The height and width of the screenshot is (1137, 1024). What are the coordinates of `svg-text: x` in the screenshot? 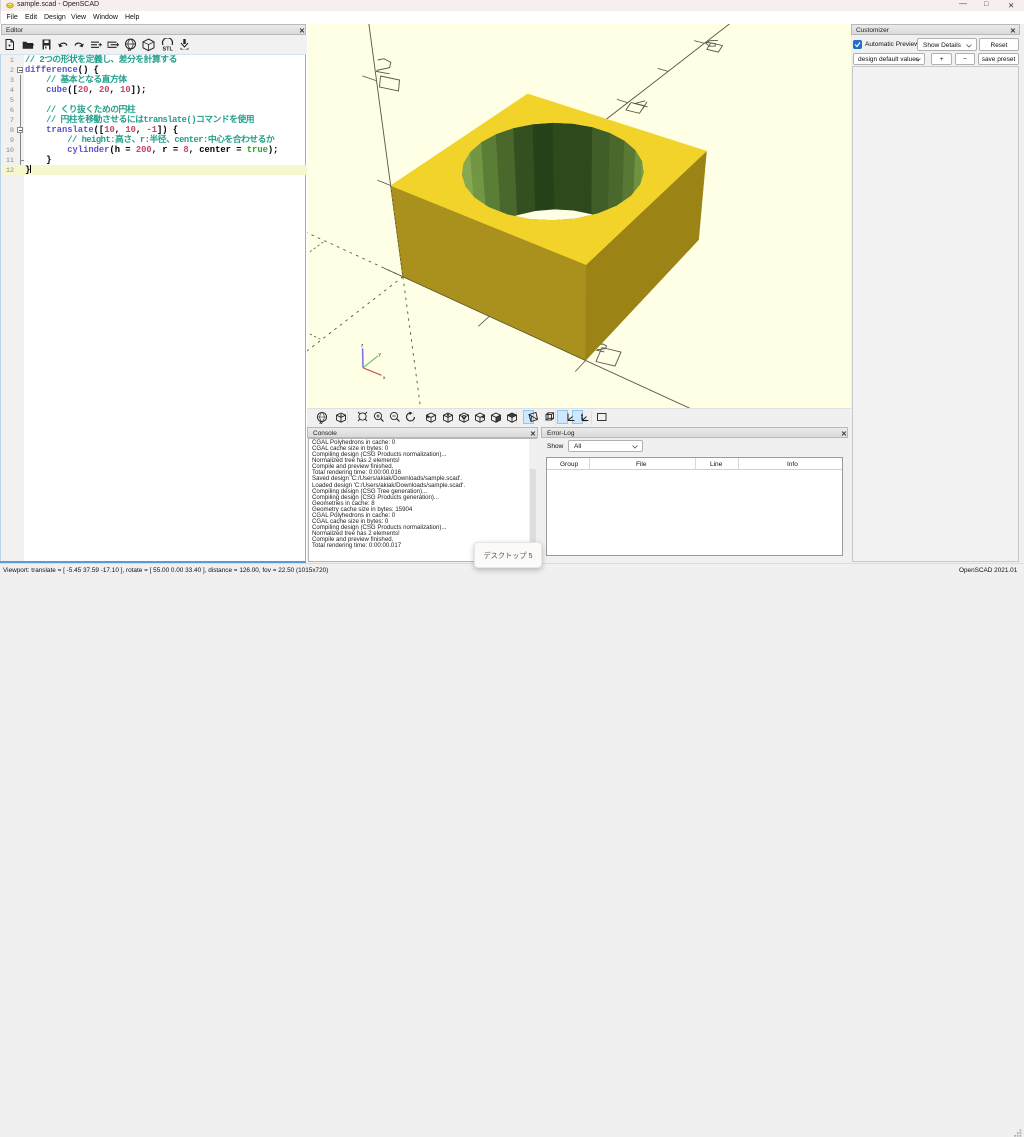 It's located at (384, 378).